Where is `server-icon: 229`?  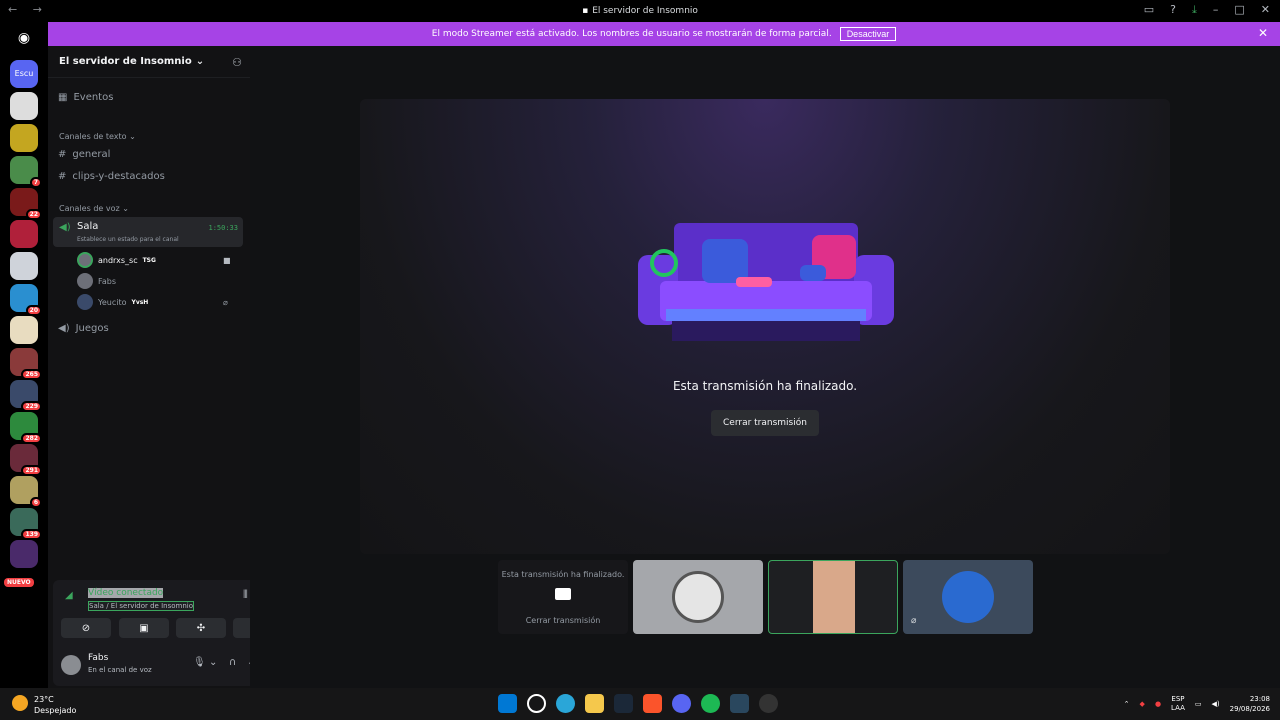
server-icon: 229 is located at coordinates (26, 396).